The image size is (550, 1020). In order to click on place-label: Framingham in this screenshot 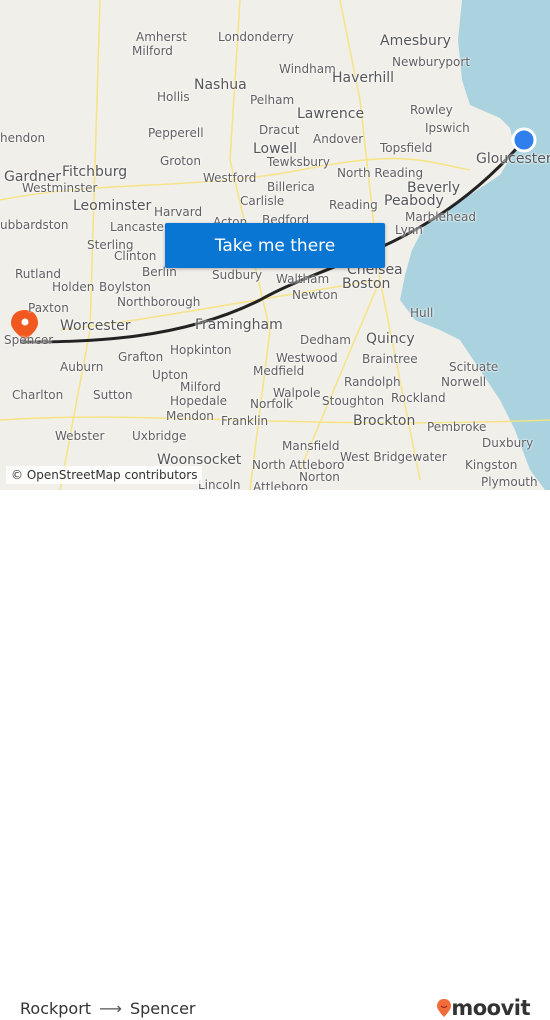, I will do `click(239, 325)`.